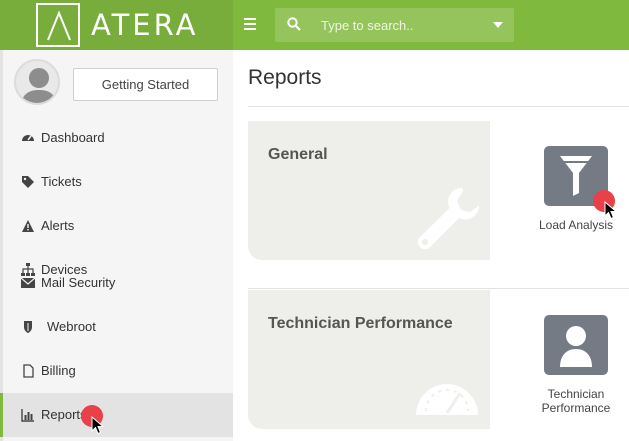 This screenshot has width=629, height=441. I want to click on sidebar-item-reports: Reports, so click(116, 415).